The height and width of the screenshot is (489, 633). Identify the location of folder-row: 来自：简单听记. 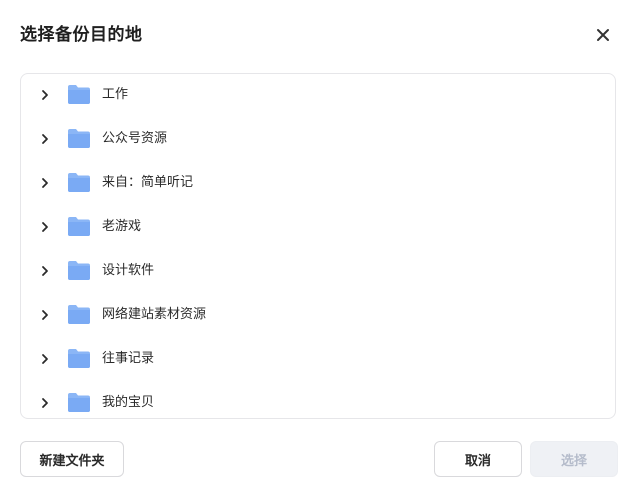
(318, 184).